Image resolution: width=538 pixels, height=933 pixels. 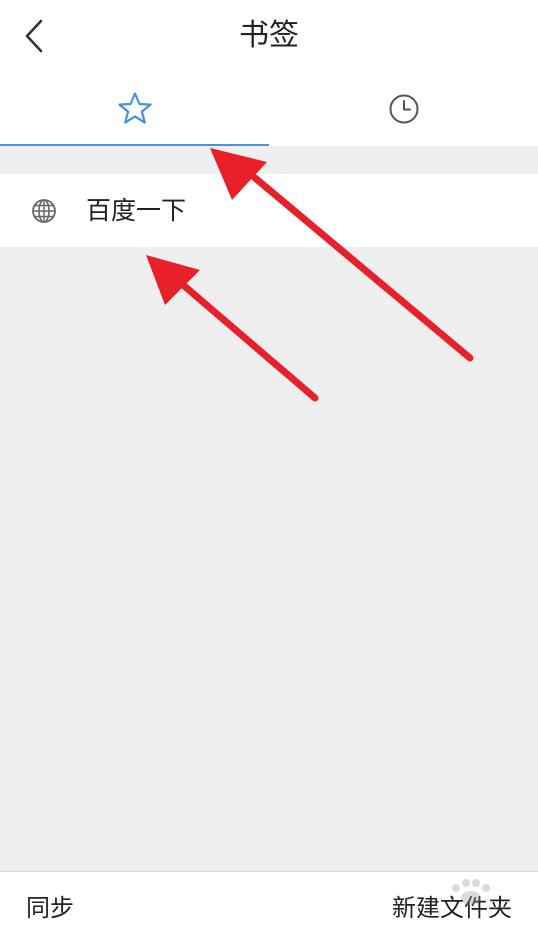 What do you see at coordinates (44, 211) in the screenshot?
I see `globe-icon` at bounding box center [44, 211].